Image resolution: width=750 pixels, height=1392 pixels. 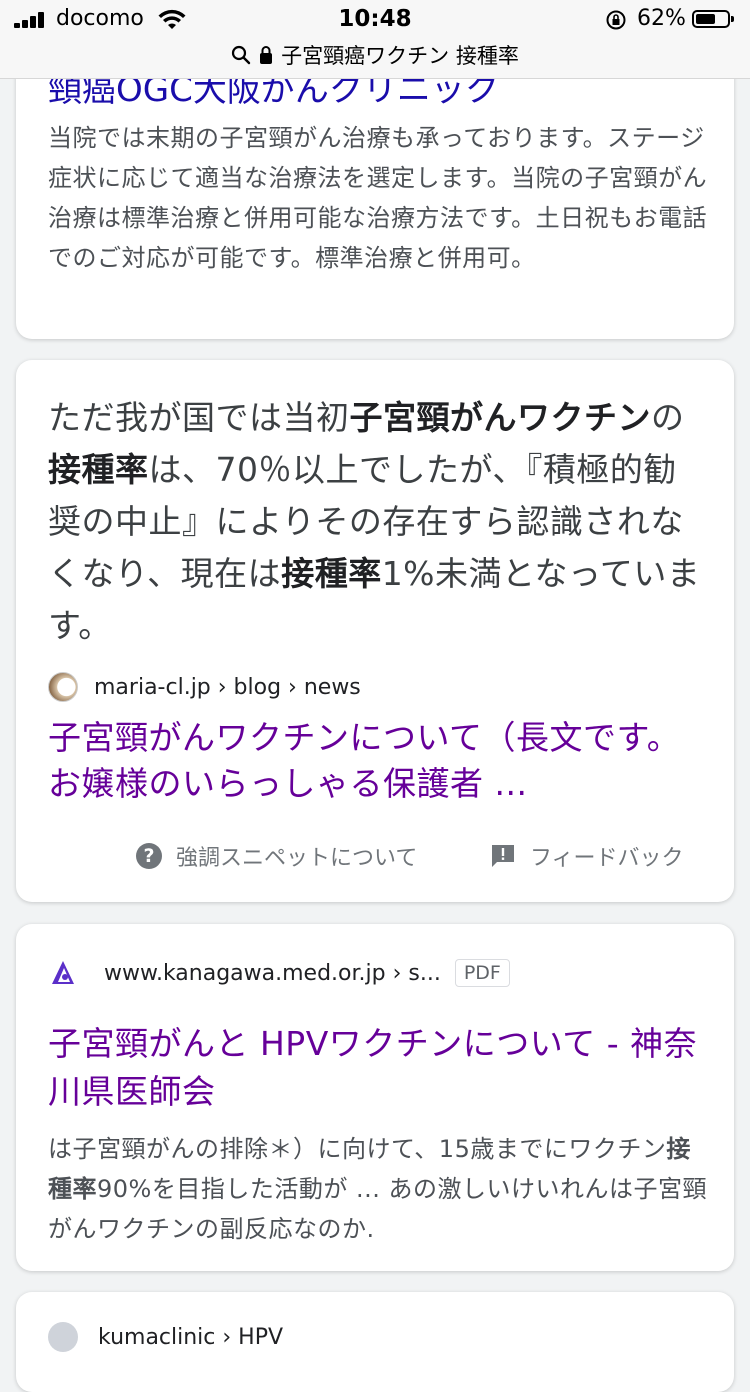 I want to click on battery-percent: 62%, so click(x=661, y=18).